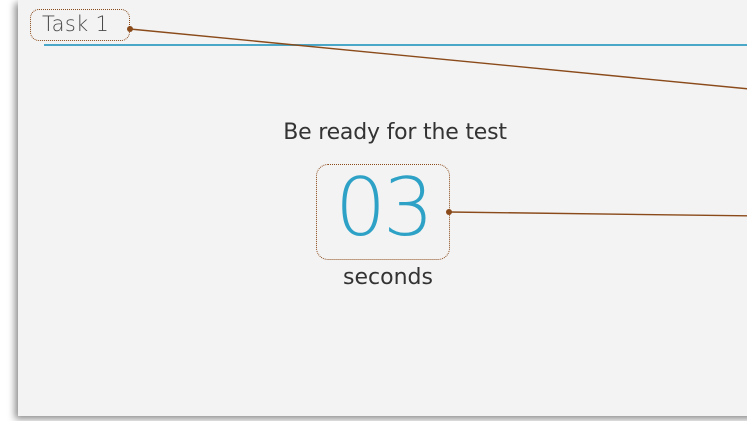  I want to click on countdown-unit-label: seconds, so click(388, 277).